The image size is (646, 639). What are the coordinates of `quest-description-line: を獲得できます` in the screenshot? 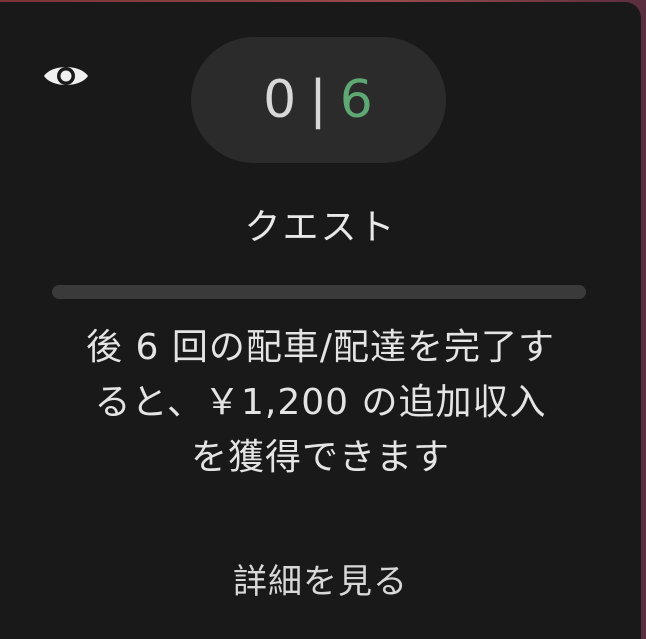 It's located at (320, 457).